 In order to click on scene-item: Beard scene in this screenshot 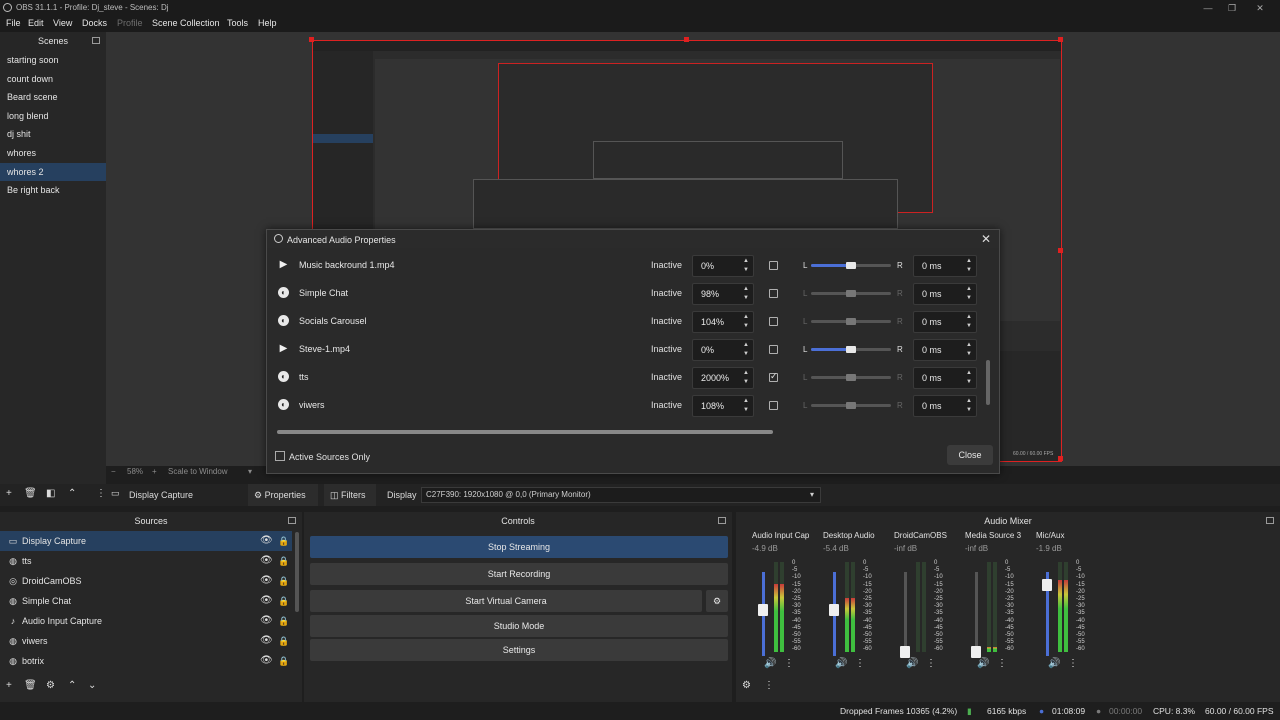, I will do `click(53, 97)`.